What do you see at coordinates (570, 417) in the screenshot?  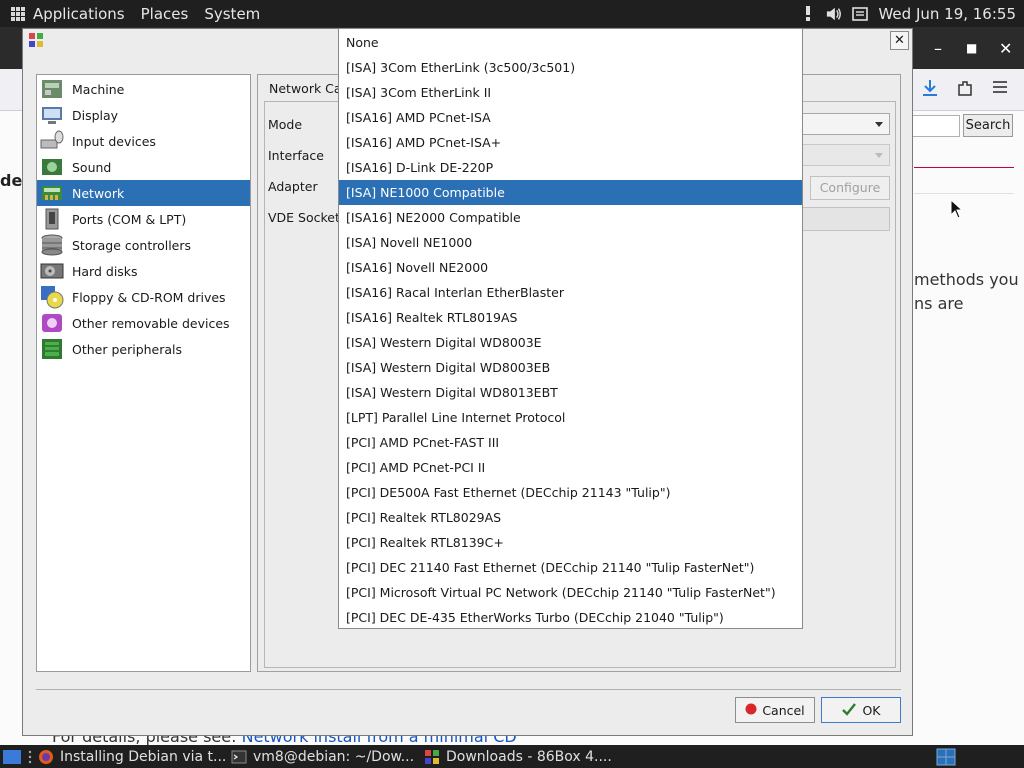 I see `adapter-option: [LPT] Parallel Line Internet Protocol` at bounding box center [570, 417].